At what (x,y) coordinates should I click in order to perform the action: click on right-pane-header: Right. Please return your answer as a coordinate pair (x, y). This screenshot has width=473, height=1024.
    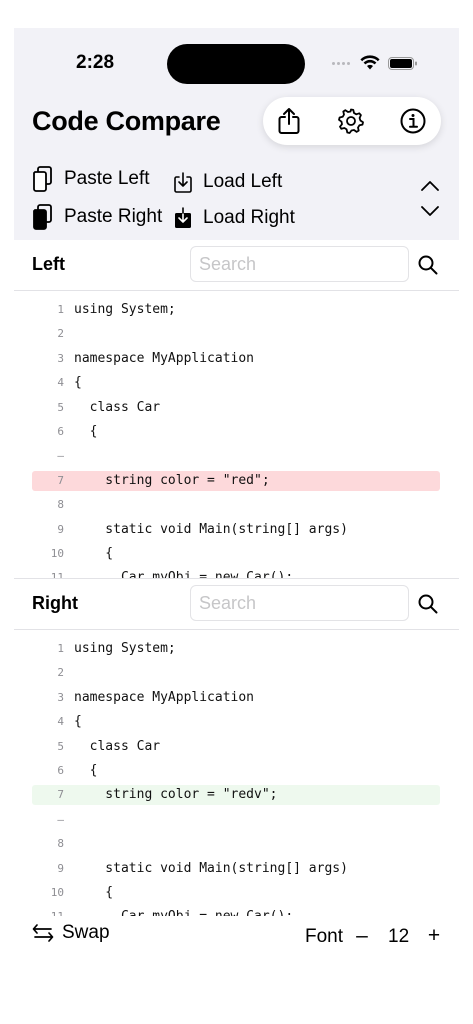
    Looking at the image, I should click on (236, 604).